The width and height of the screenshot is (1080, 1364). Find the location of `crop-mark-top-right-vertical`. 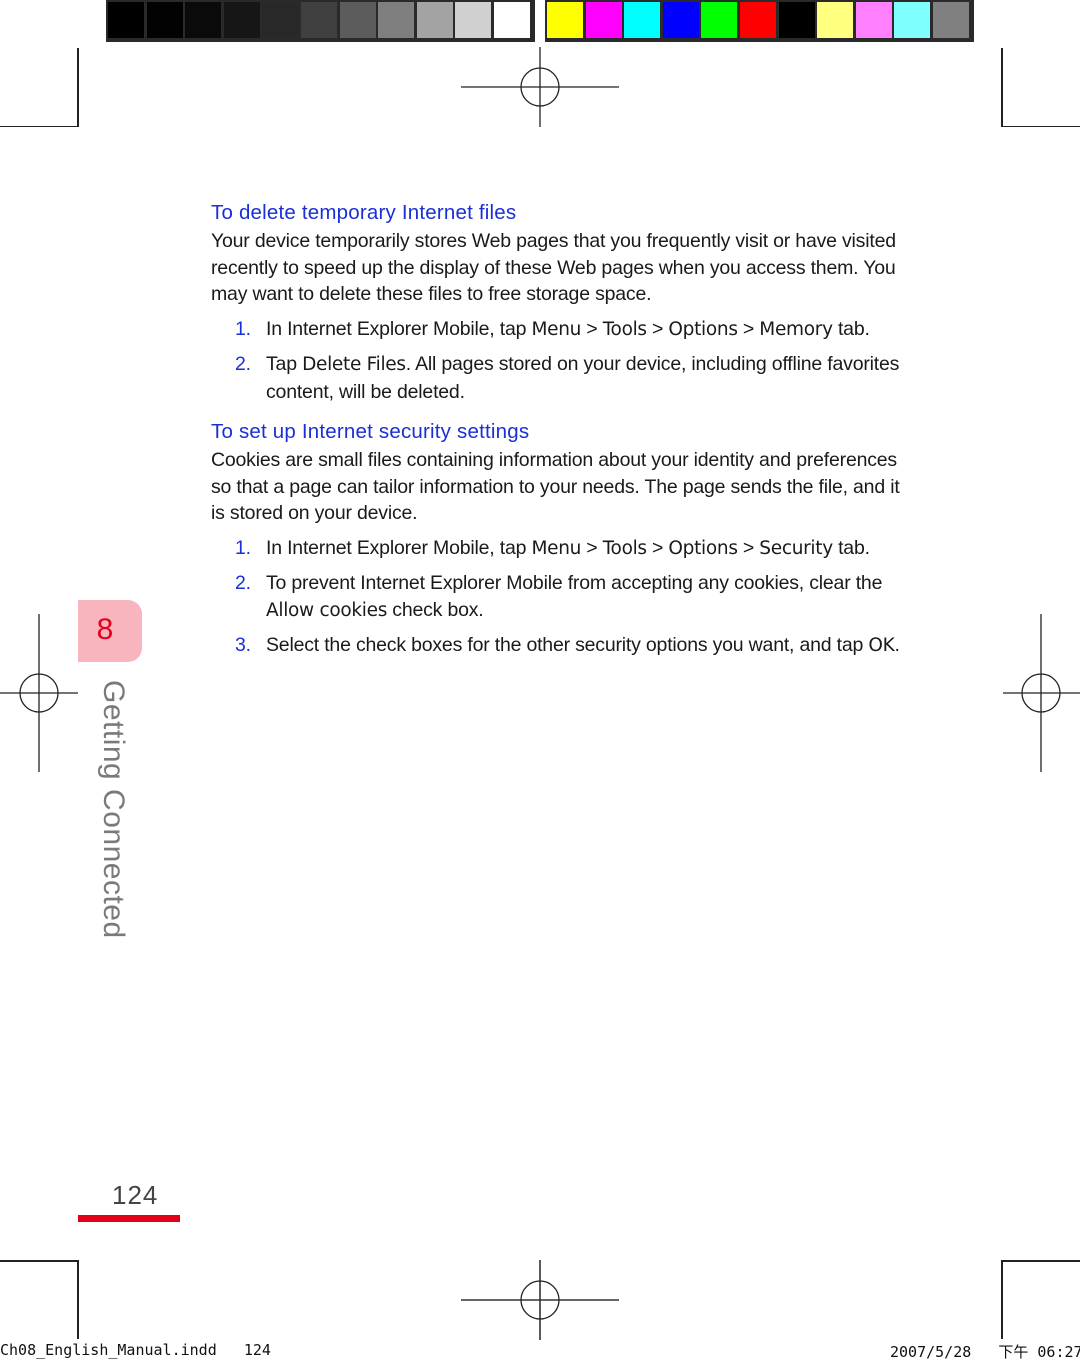

crop-mark-top-right-vertical is located at coordinates (1002, 87).